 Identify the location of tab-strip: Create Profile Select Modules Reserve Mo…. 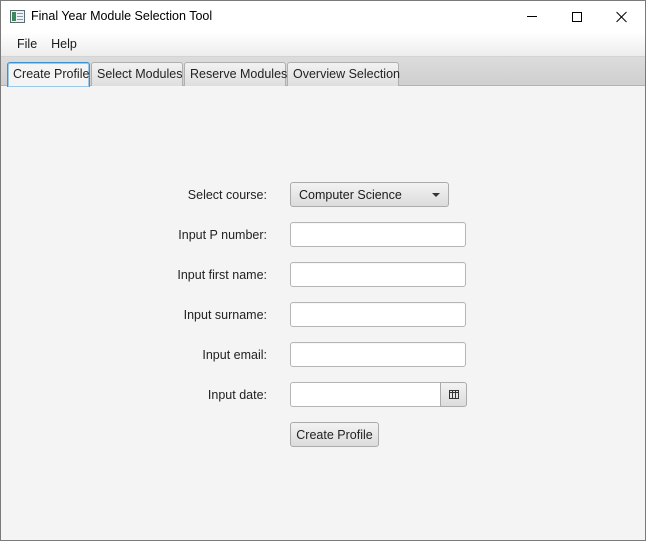
(323, 72).